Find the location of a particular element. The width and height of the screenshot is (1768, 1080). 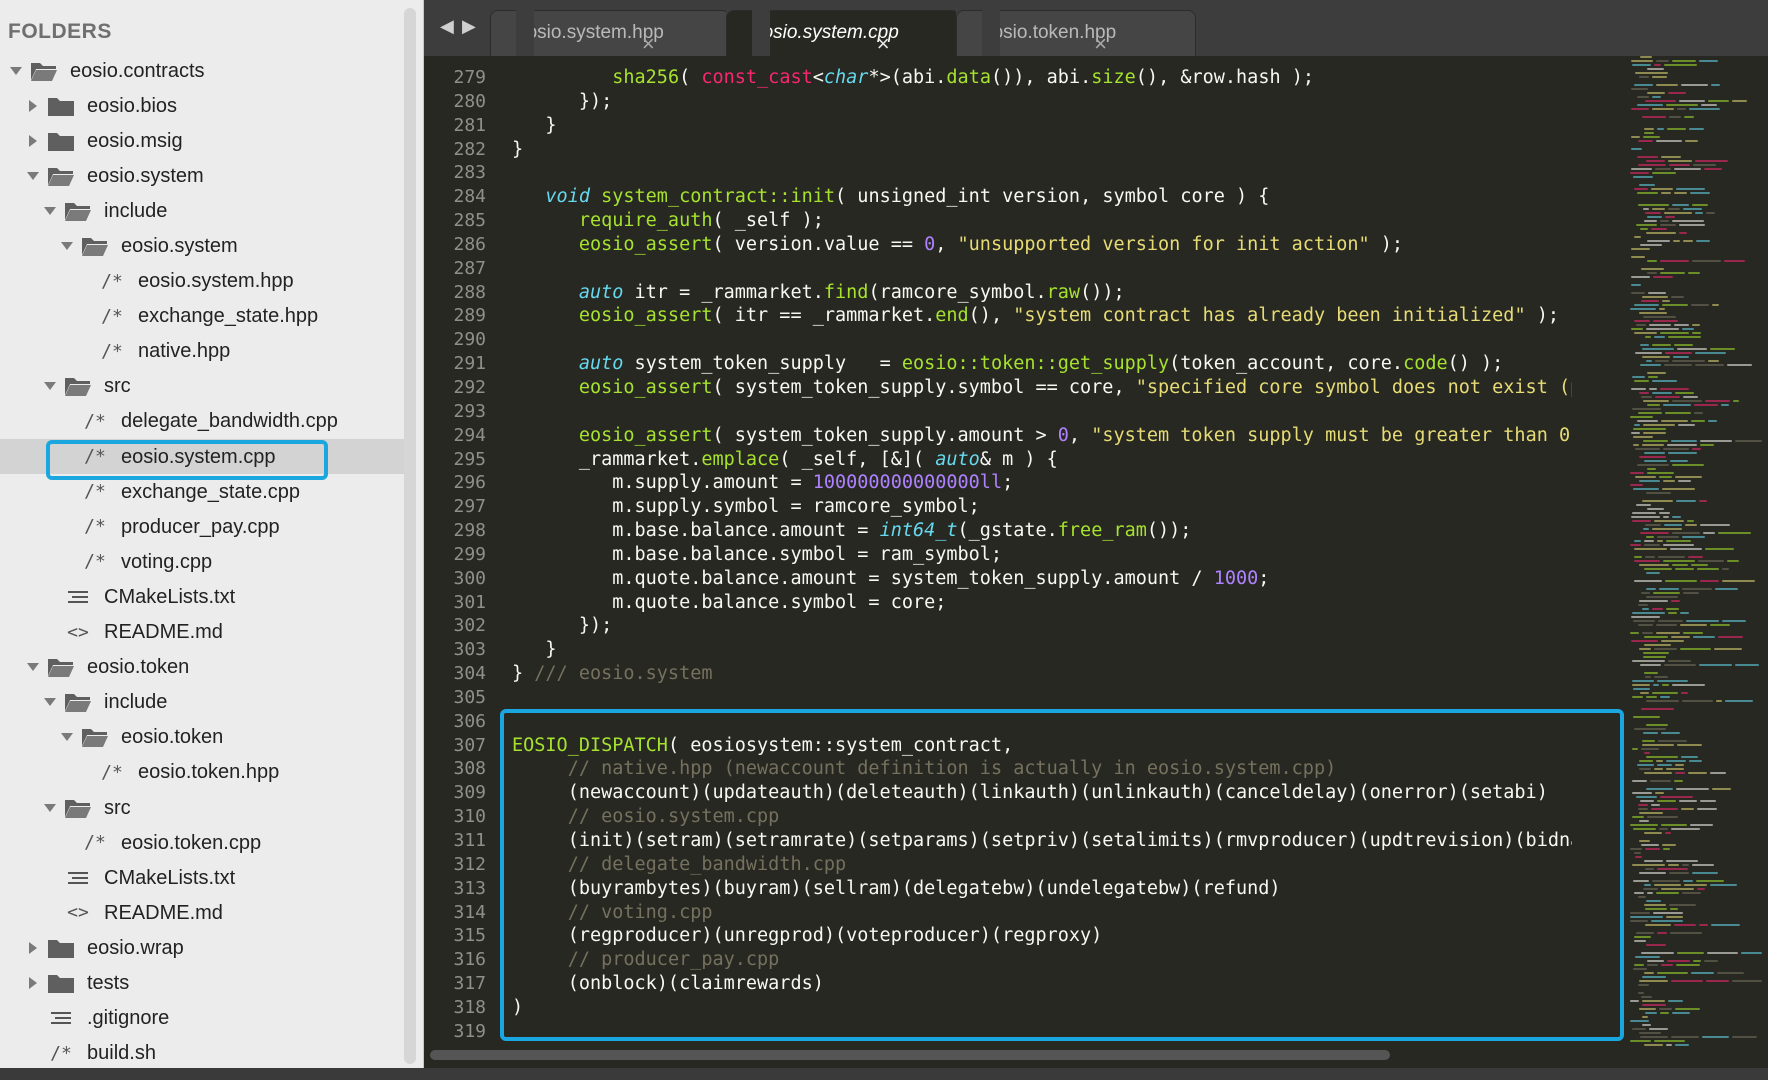

editor-tab: eosio.system.cpp × is located at coordinates (843, 33).